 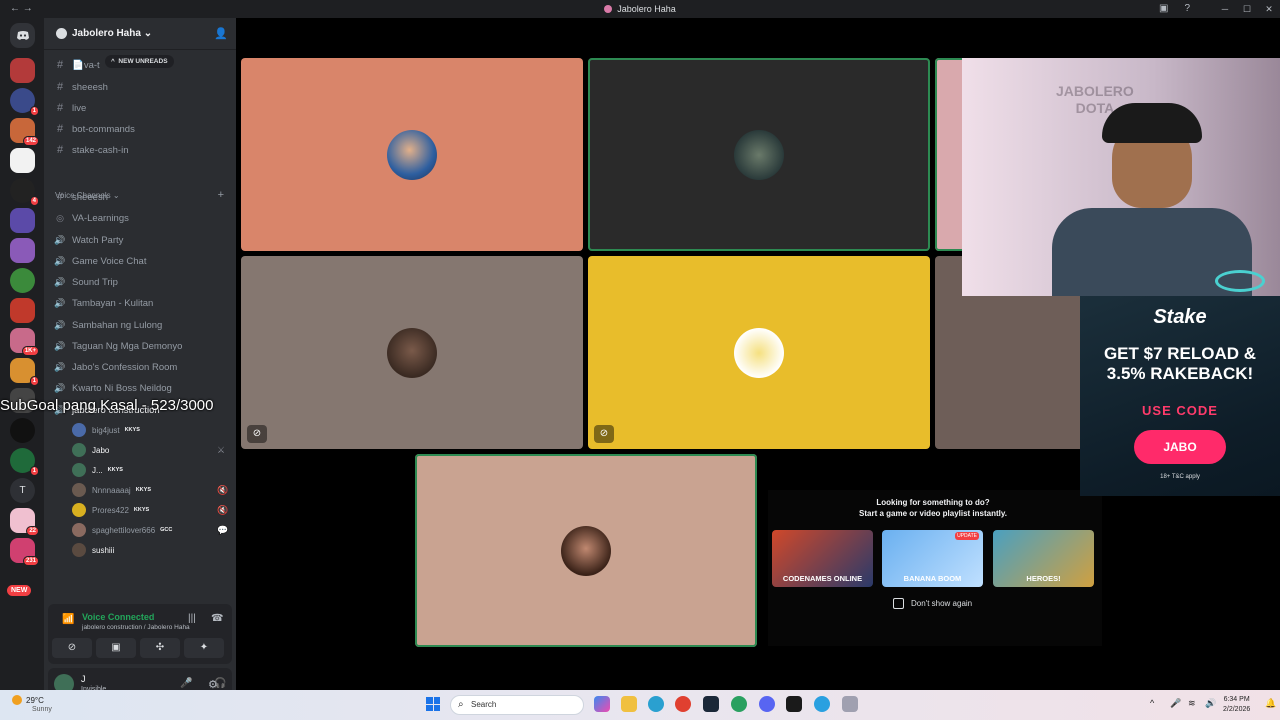 What do you see at coordinates (115, 367) in the screenshot?
I see `channel-item: 🔊 Jabo's Confession Room` at bounding box center [115, 367].